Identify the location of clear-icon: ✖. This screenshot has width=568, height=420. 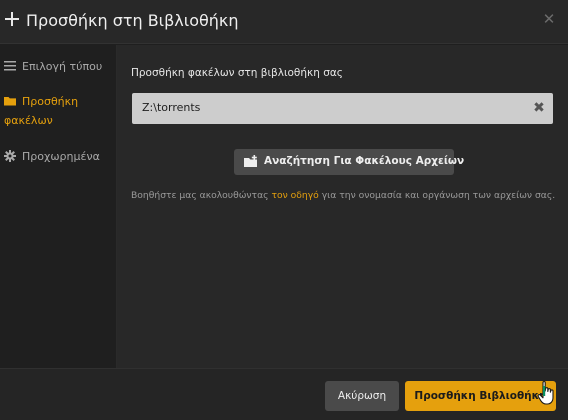
(539, 108).